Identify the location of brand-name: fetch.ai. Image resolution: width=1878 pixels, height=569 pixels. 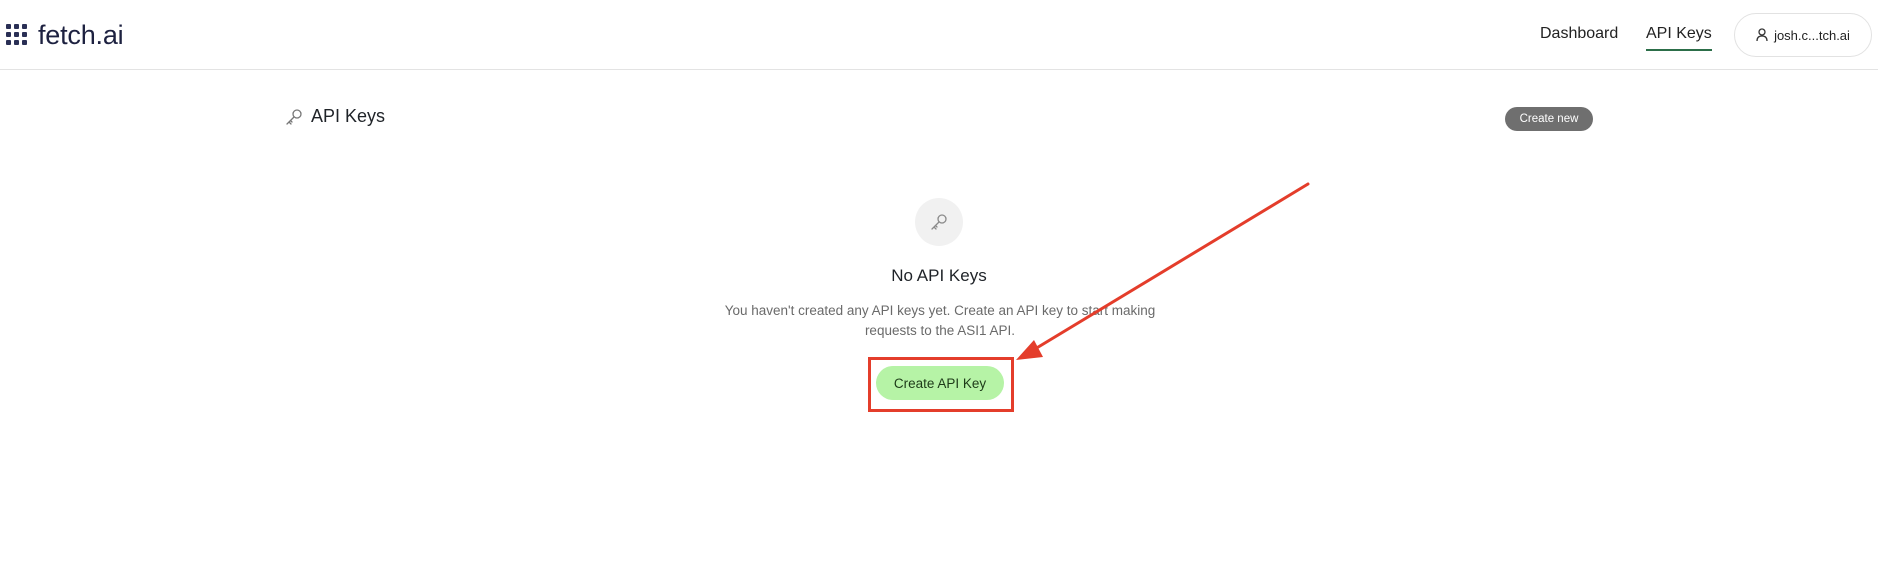
(81, 34).